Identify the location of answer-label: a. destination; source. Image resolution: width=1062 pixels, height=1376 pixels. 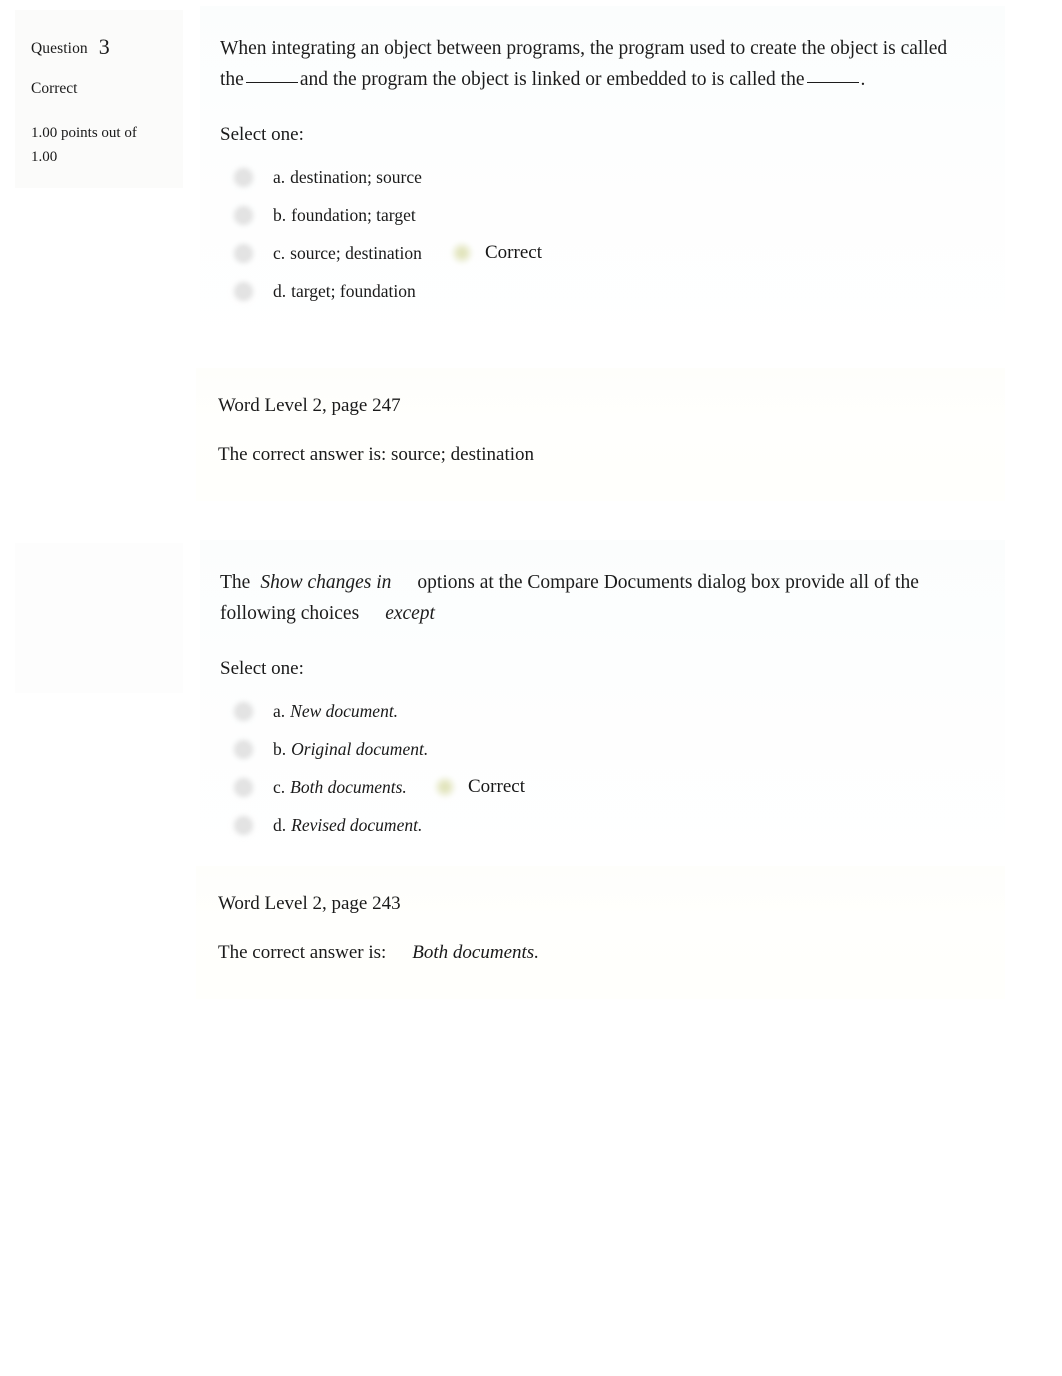
(347, 177).